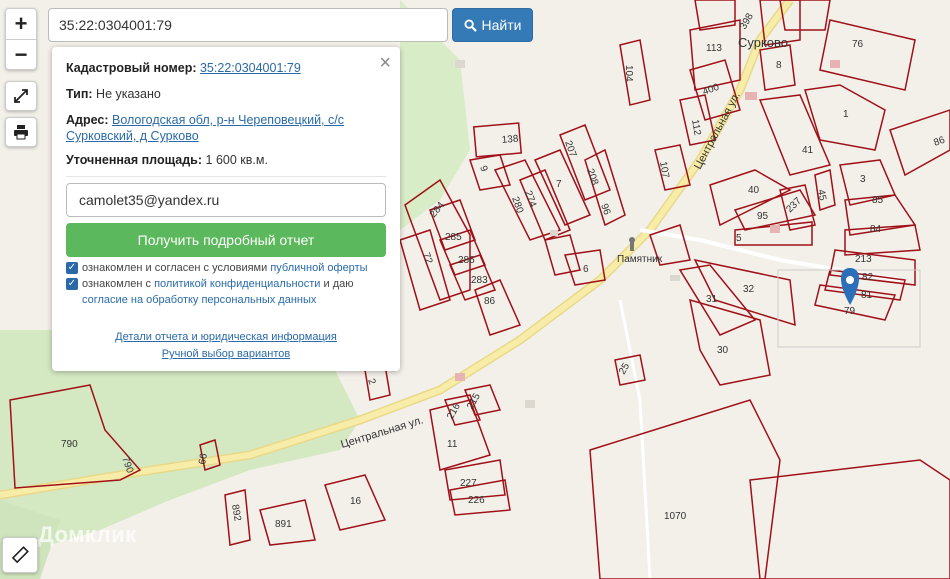  Describe the element at coordinates (338, 284) in the screenshot. I see `privacy-consent-mid: и даю` at that location.